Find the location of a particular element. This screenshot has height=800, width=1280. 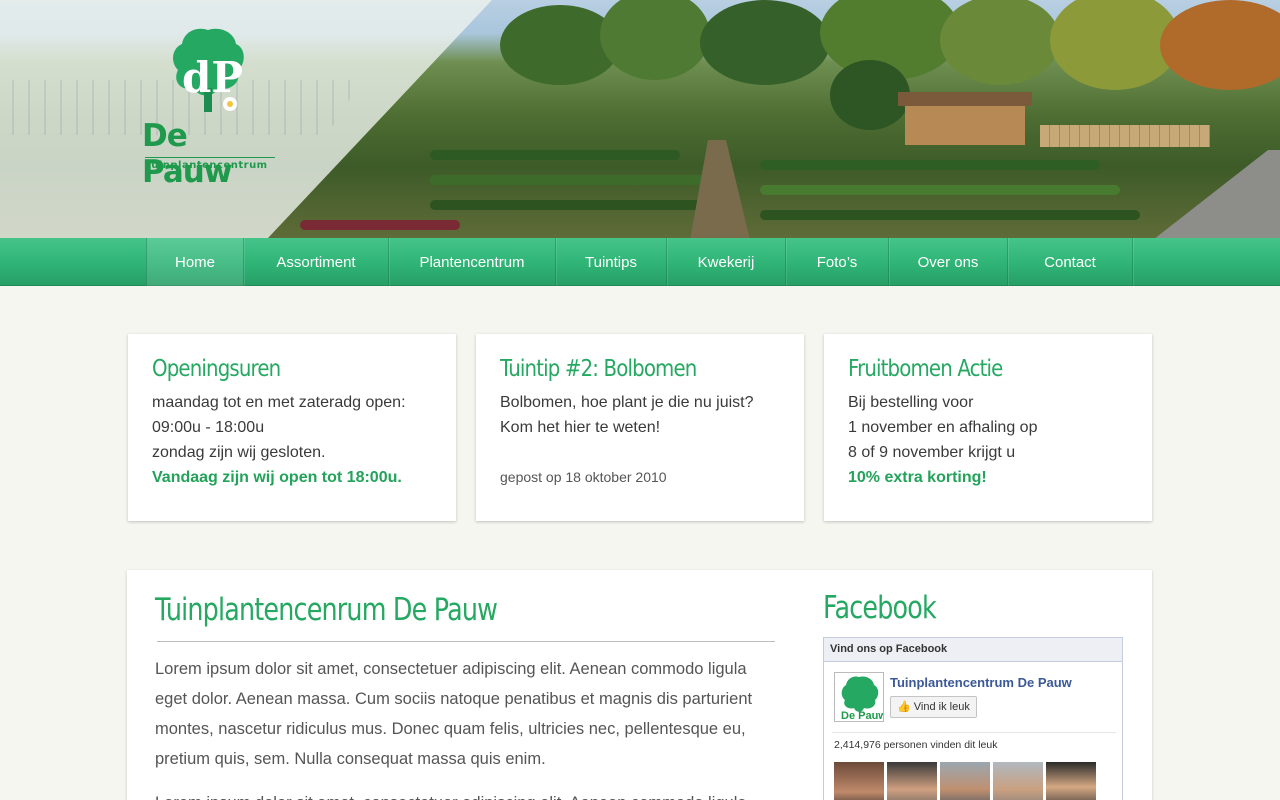

facebook-page-thumbnail: De Pauw is located at coordinates (860, 697).